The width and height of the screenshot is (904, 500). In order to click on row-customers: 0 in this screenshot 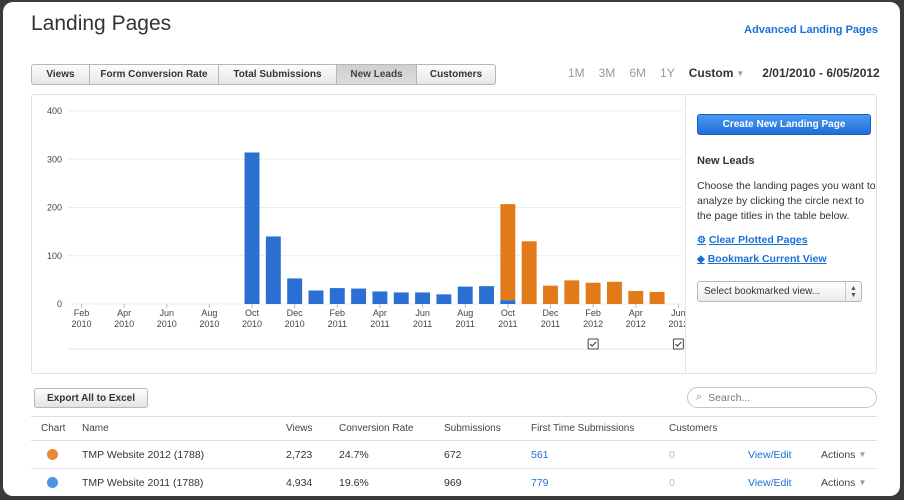, I will do `click(672, 454)`.